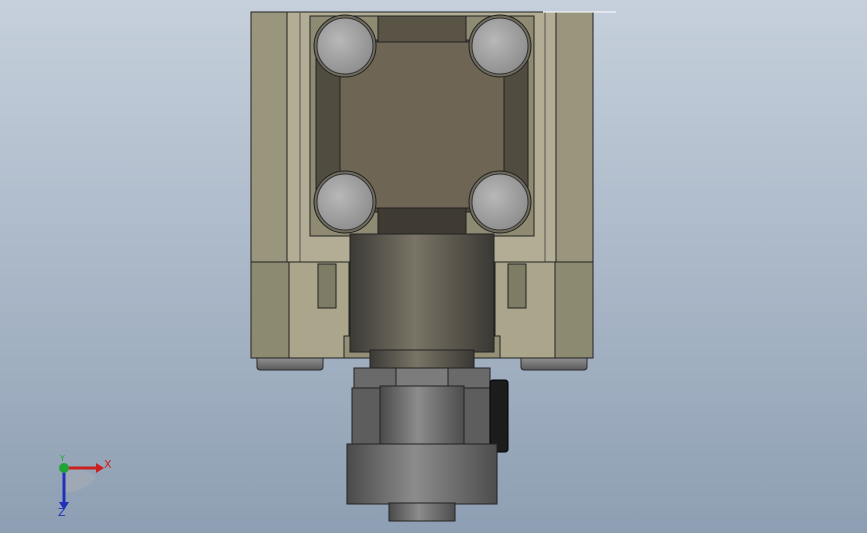 The image size is (867, 533). I want to click on bolt-bottom-left, so click(345, 202).